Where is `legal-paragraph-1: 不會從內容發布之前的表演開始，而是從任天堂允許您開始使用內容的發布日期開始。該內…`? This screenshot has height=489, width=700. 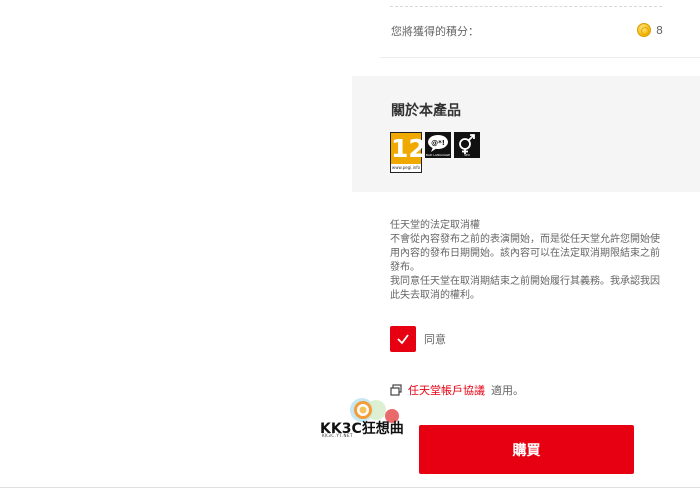
legal-paragraph-1: 不會從內容發布之前的表演開始，而是從任天堂允許您開始使用內容的發布日期開始。該內… is located at coordinates (525, 253).